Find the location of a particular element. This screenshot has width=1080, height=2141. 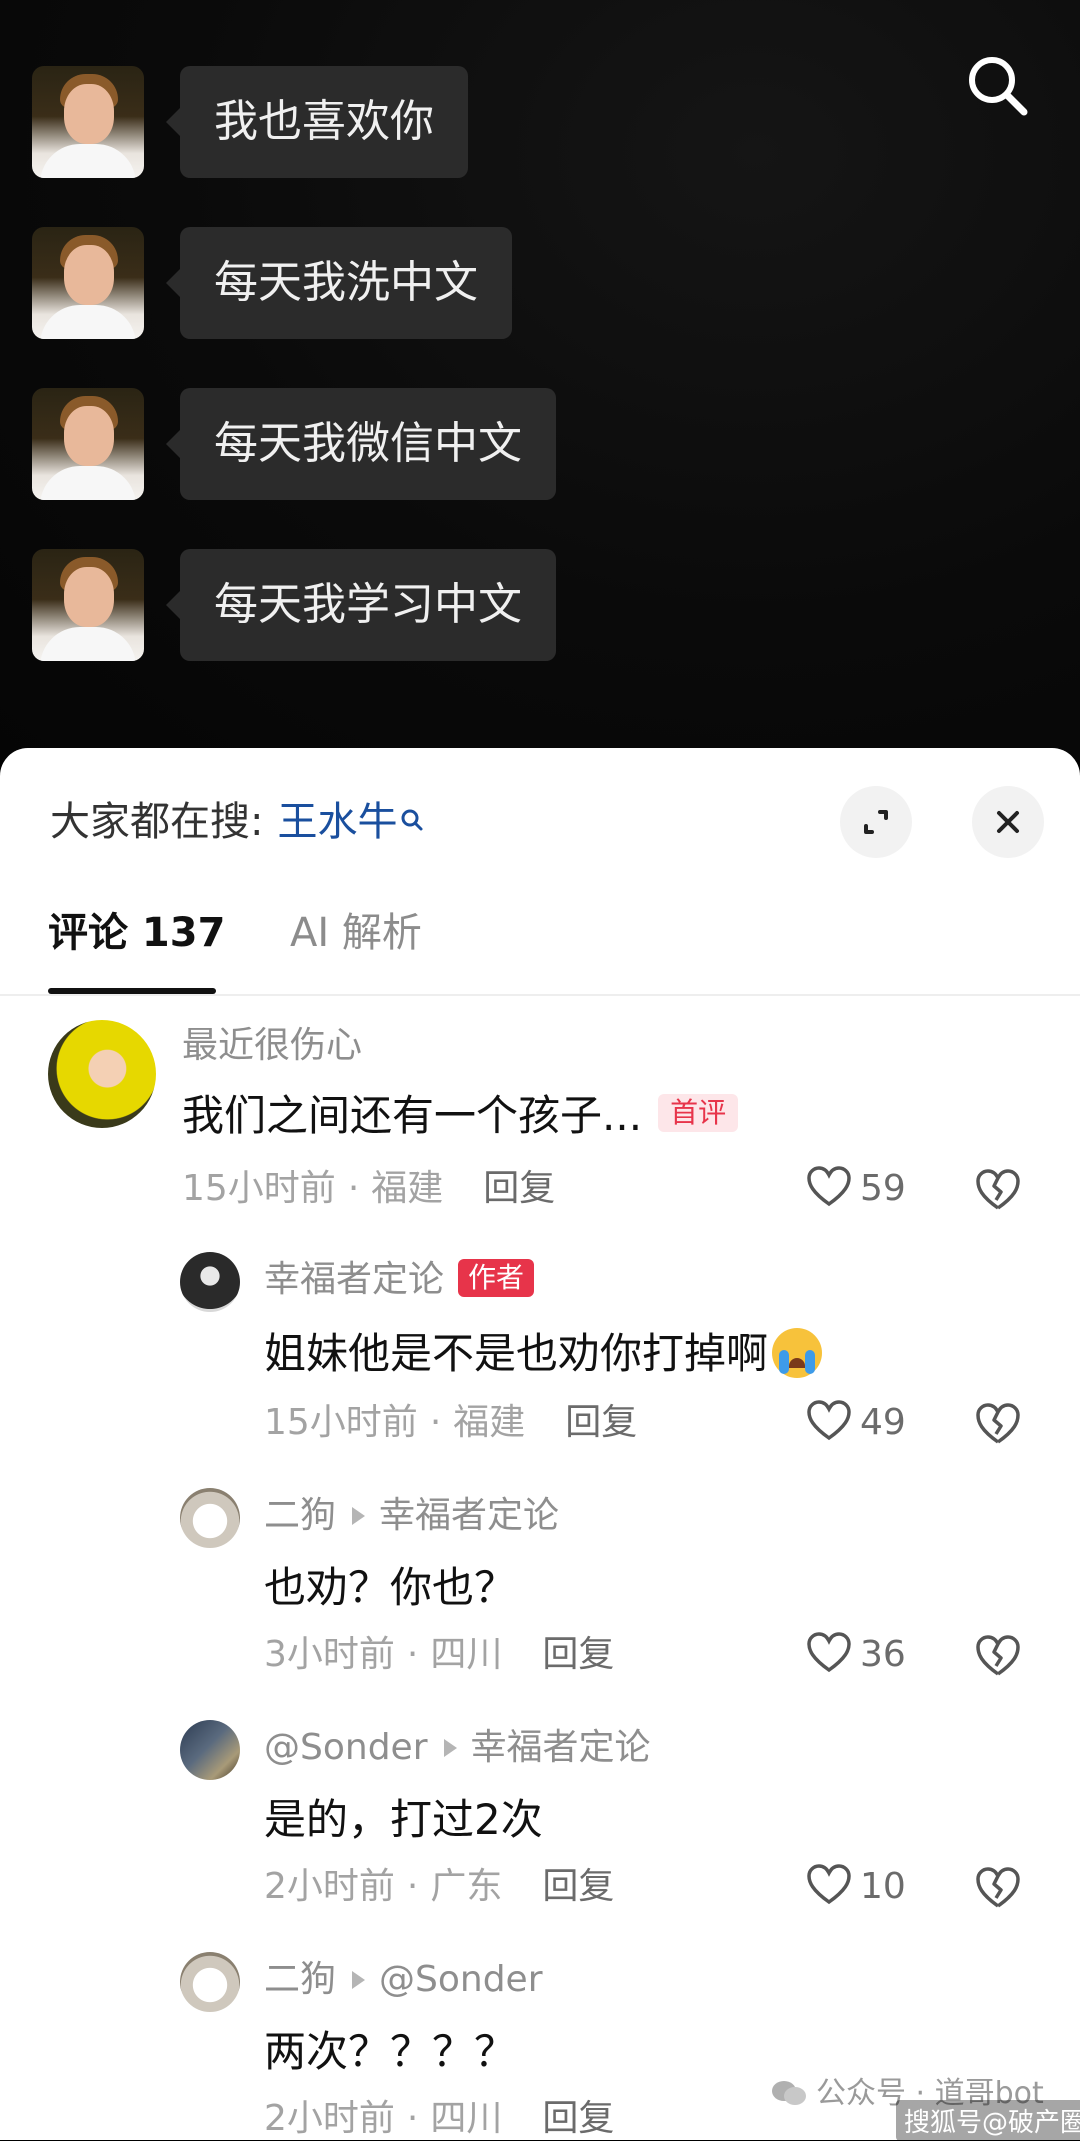

comment-text: 姐妹他是不是也劝你打掉啊 is located at coordinates (543, 1354).